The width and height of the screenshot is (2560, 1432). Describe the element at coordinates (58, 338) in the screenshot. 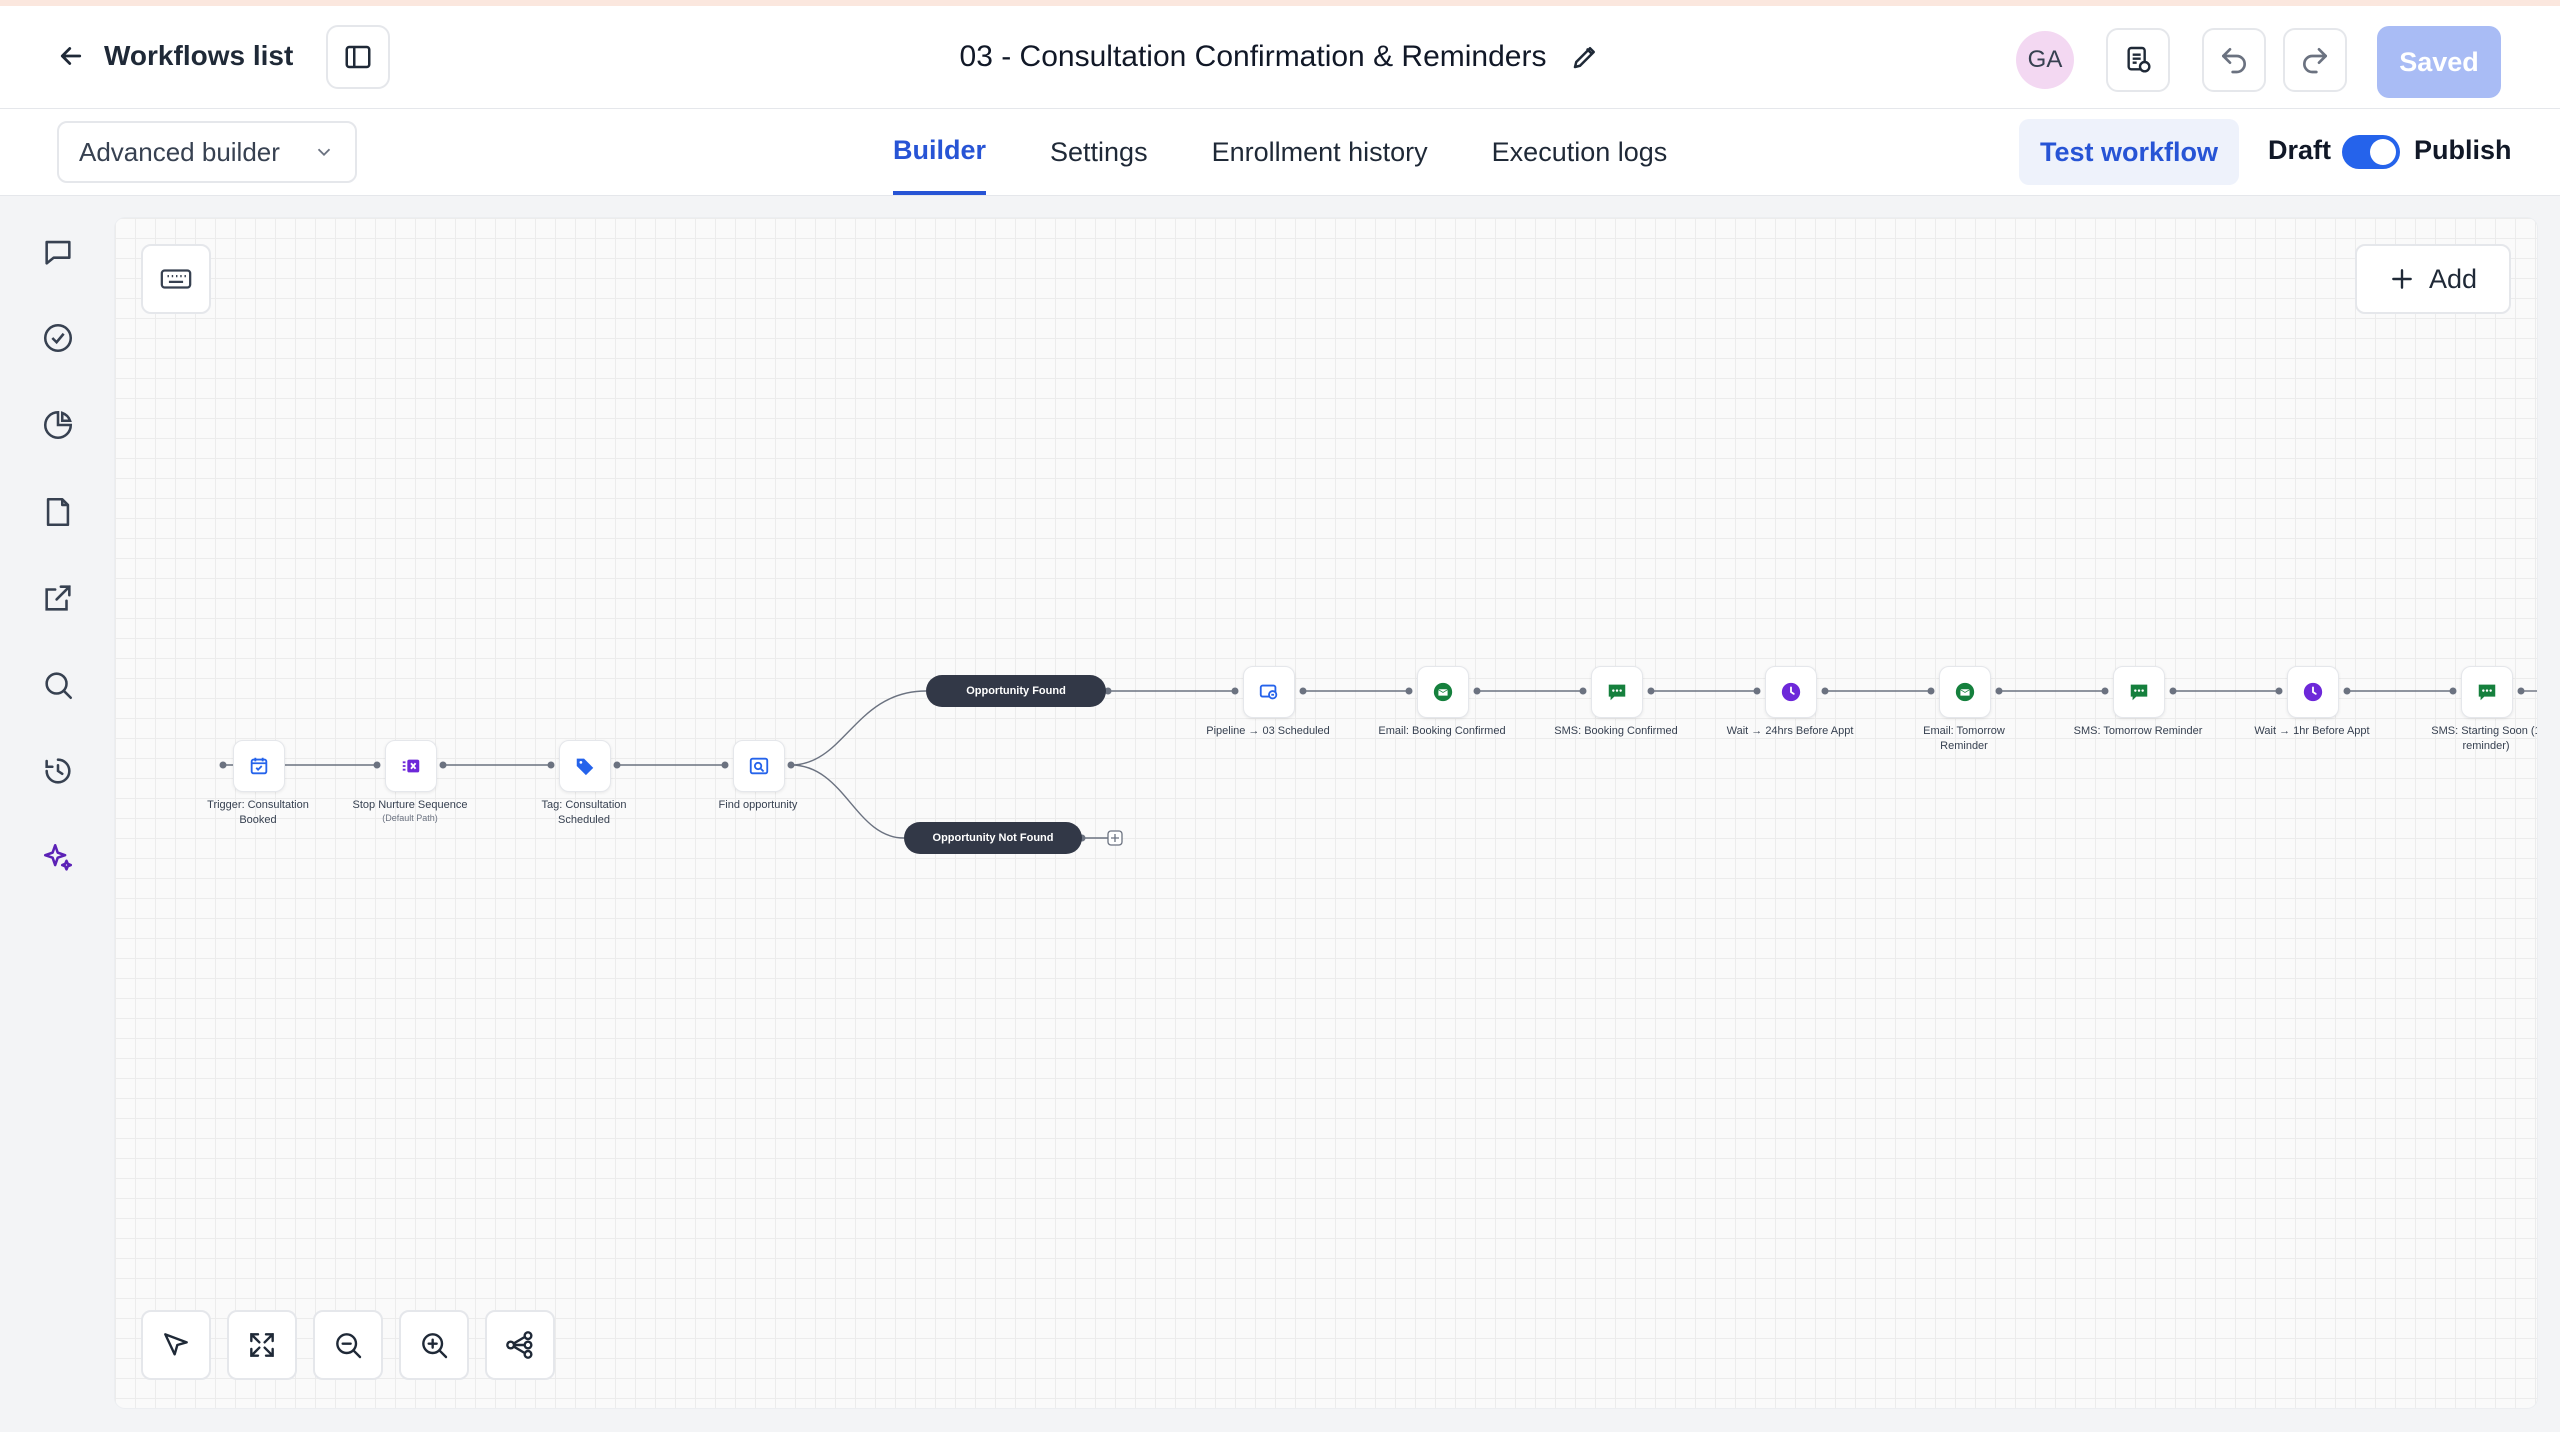

I see `check-circle-icon` at that location.